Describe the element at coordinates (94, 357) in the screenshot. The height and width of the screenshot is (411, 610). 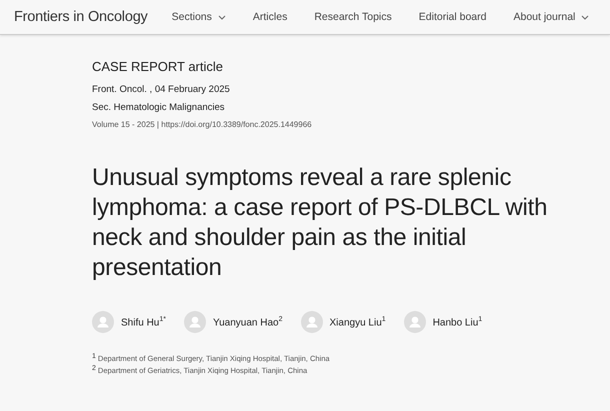
I see `affiliation-number: 1` at that location.